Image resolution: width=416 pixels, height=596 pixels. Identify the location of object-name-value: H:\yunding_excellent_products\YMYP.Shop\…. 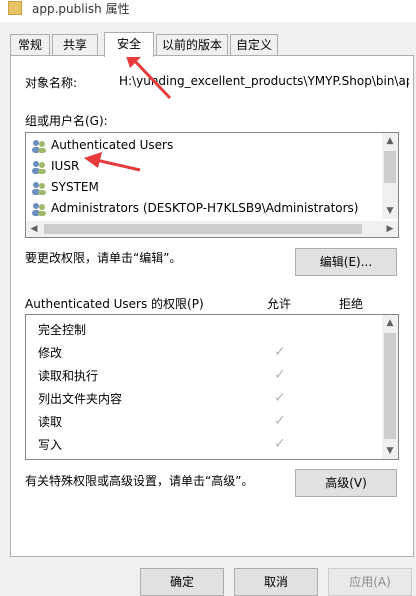
(264, 81).